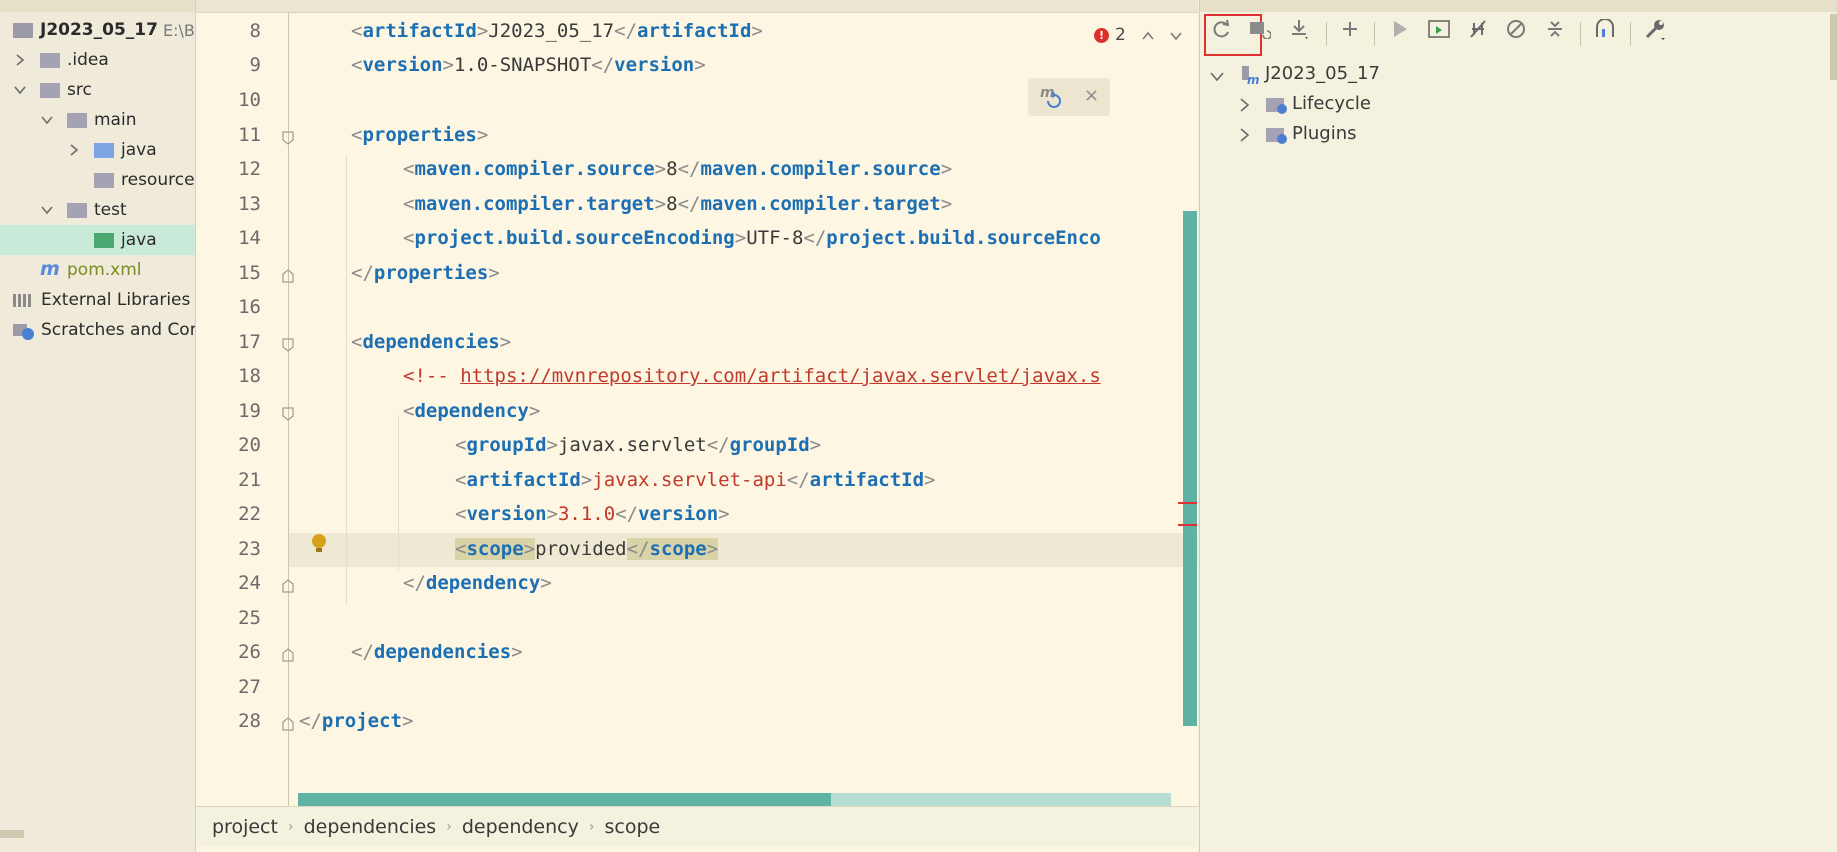 Image resolution: width=1837 pixels, height=852 pixels. What do you see at coordinates (1555, 31) in the screenshot?
I see `collapse-all-button` at bounding box center [1555, 31].